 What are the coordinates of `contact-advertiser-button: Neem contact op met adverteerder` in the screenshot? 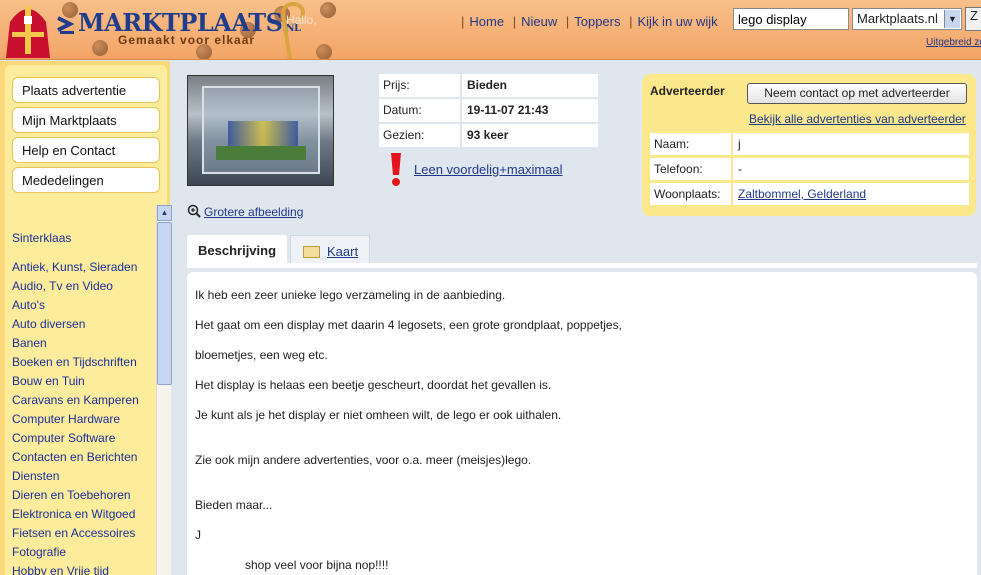 It's located at (857, 93).